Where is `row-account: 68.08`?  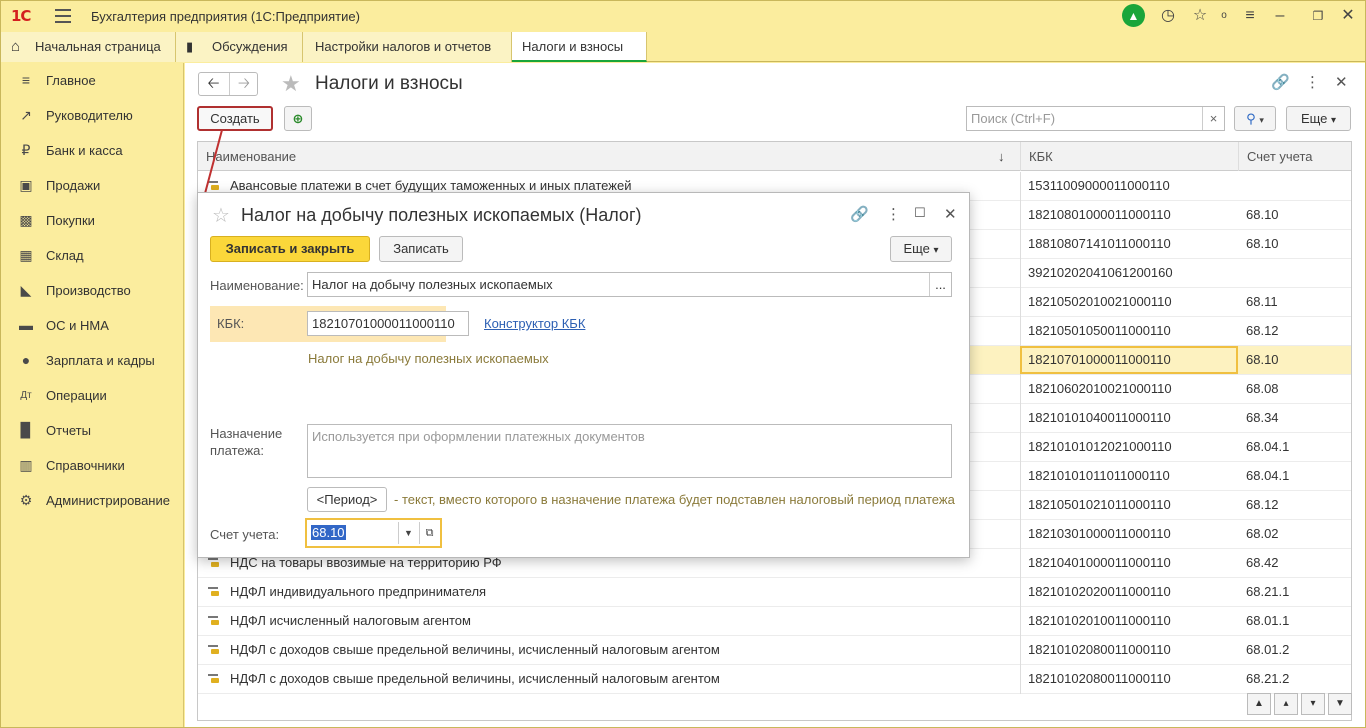
row-account: 68.08 is located at coordinates (1262, 388).